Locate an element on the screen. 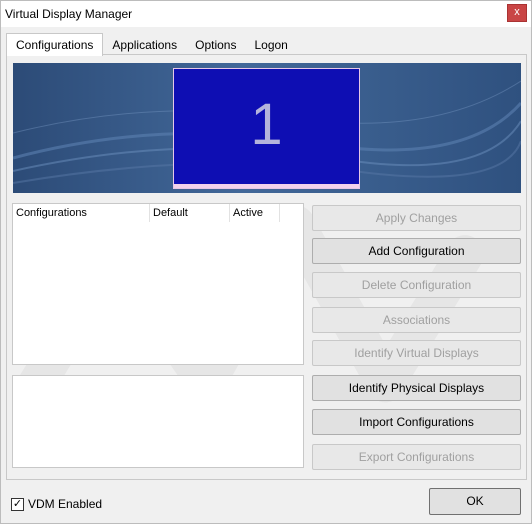 Image resolution: width=532 pixels, height=524 pixels. monitor-taskbar is located at coordinates (266, 186).